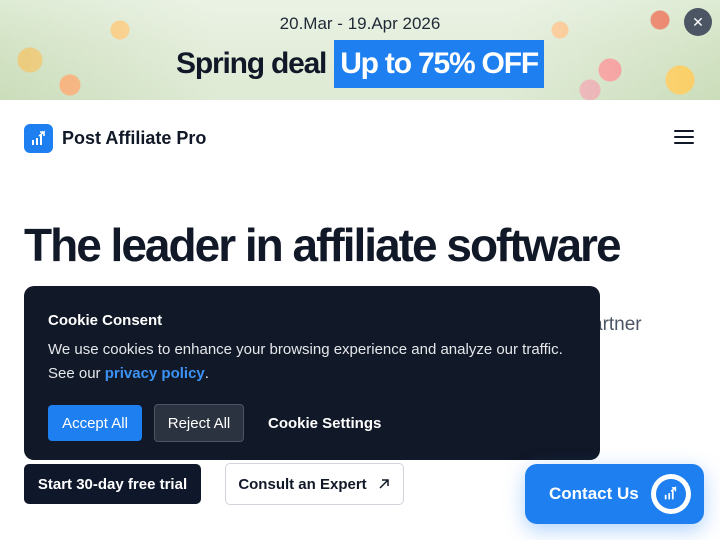 The height and width of the screenshot is (540, 720). I want to click on consult-expert-button: Consult an Expert, so click(314, 484).